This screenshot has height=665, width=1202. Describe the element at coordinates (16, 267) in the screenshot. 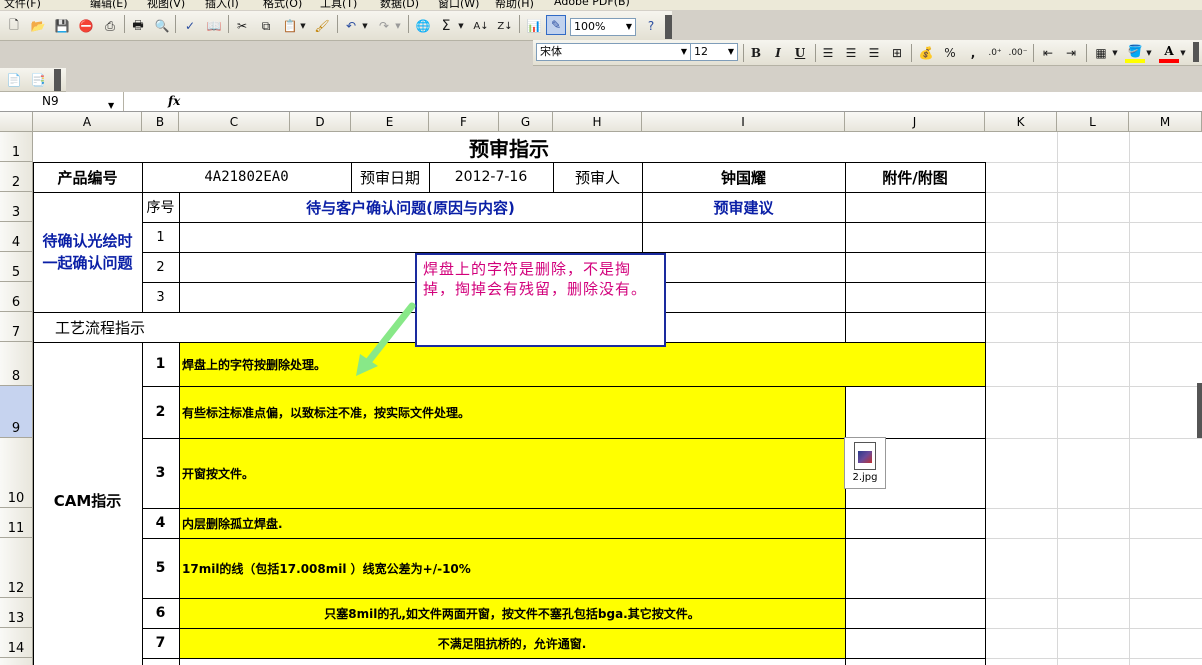

I see `row-header-5: 5` at that location.